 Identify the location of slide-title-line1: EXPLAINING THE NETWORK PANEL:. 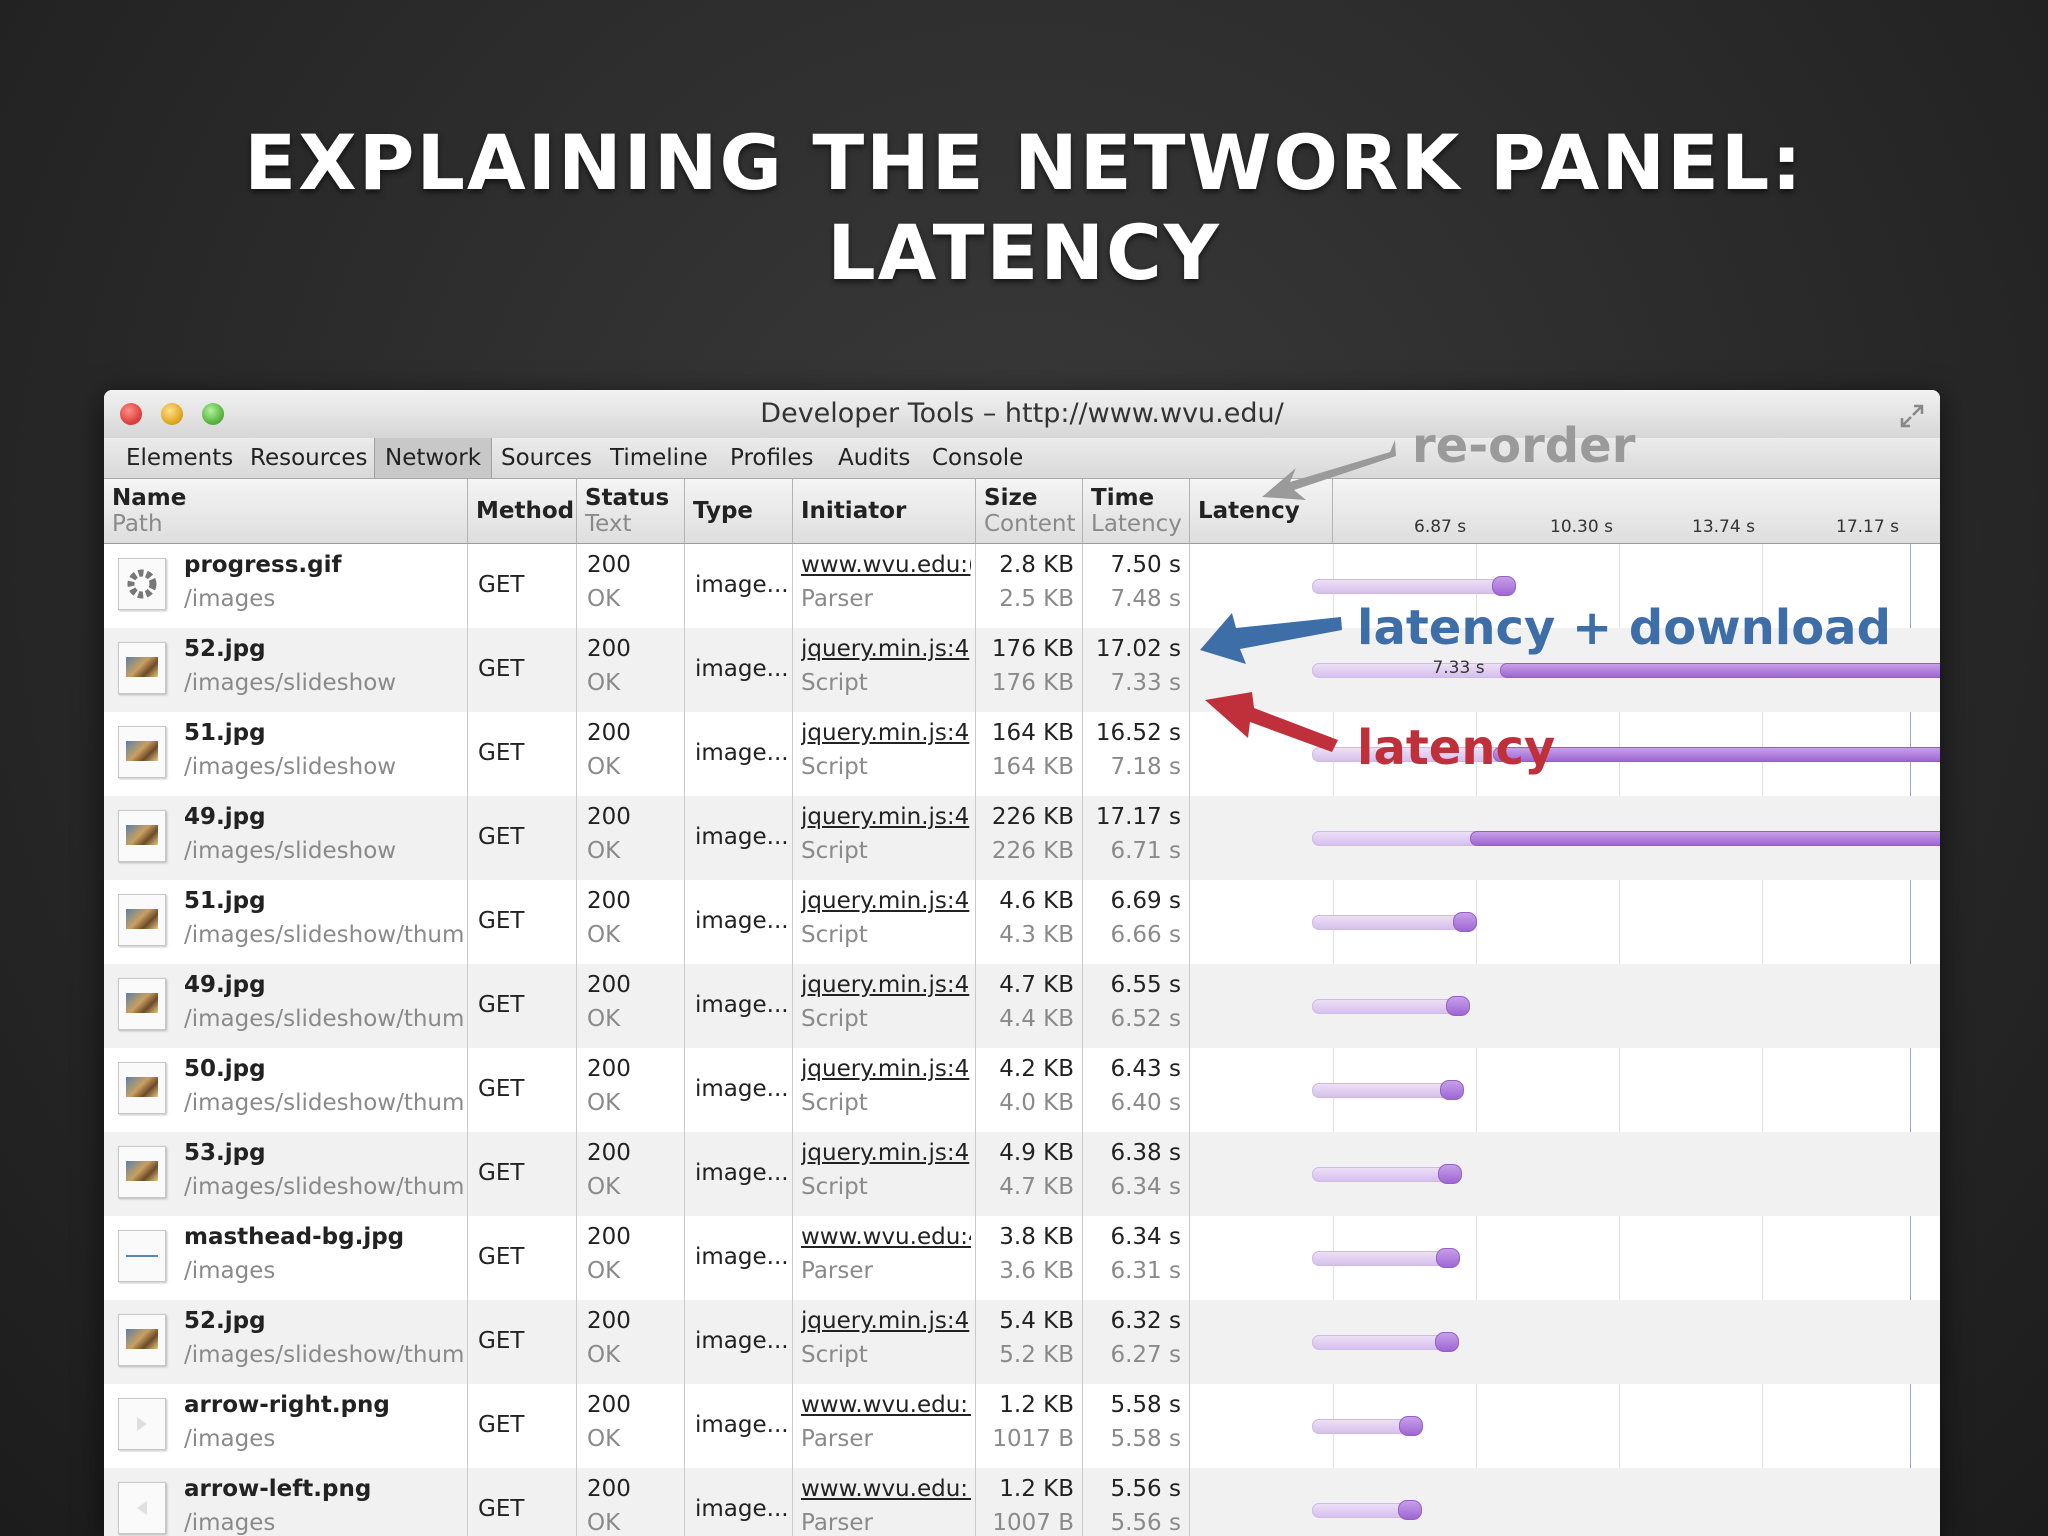
(1024, 162).